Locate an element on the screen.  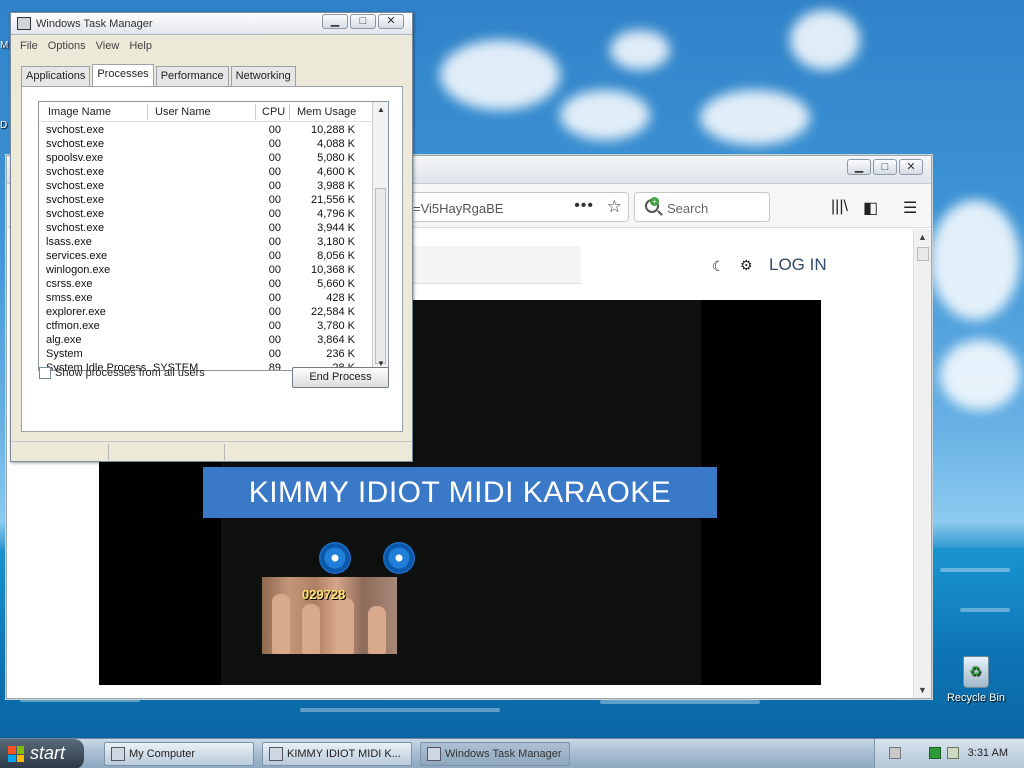
browser-icon is located at coordinates (276, 754).